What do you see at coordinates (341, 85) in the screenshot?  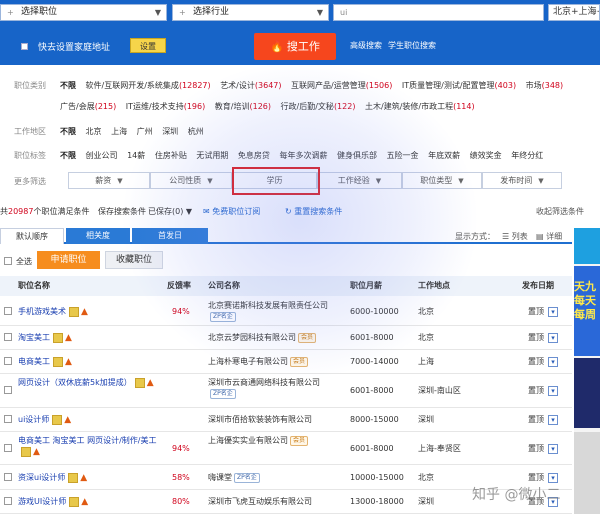 I see `filter-option: 互联网产品/运营管理(1506)` at bounding box center [341, 85].